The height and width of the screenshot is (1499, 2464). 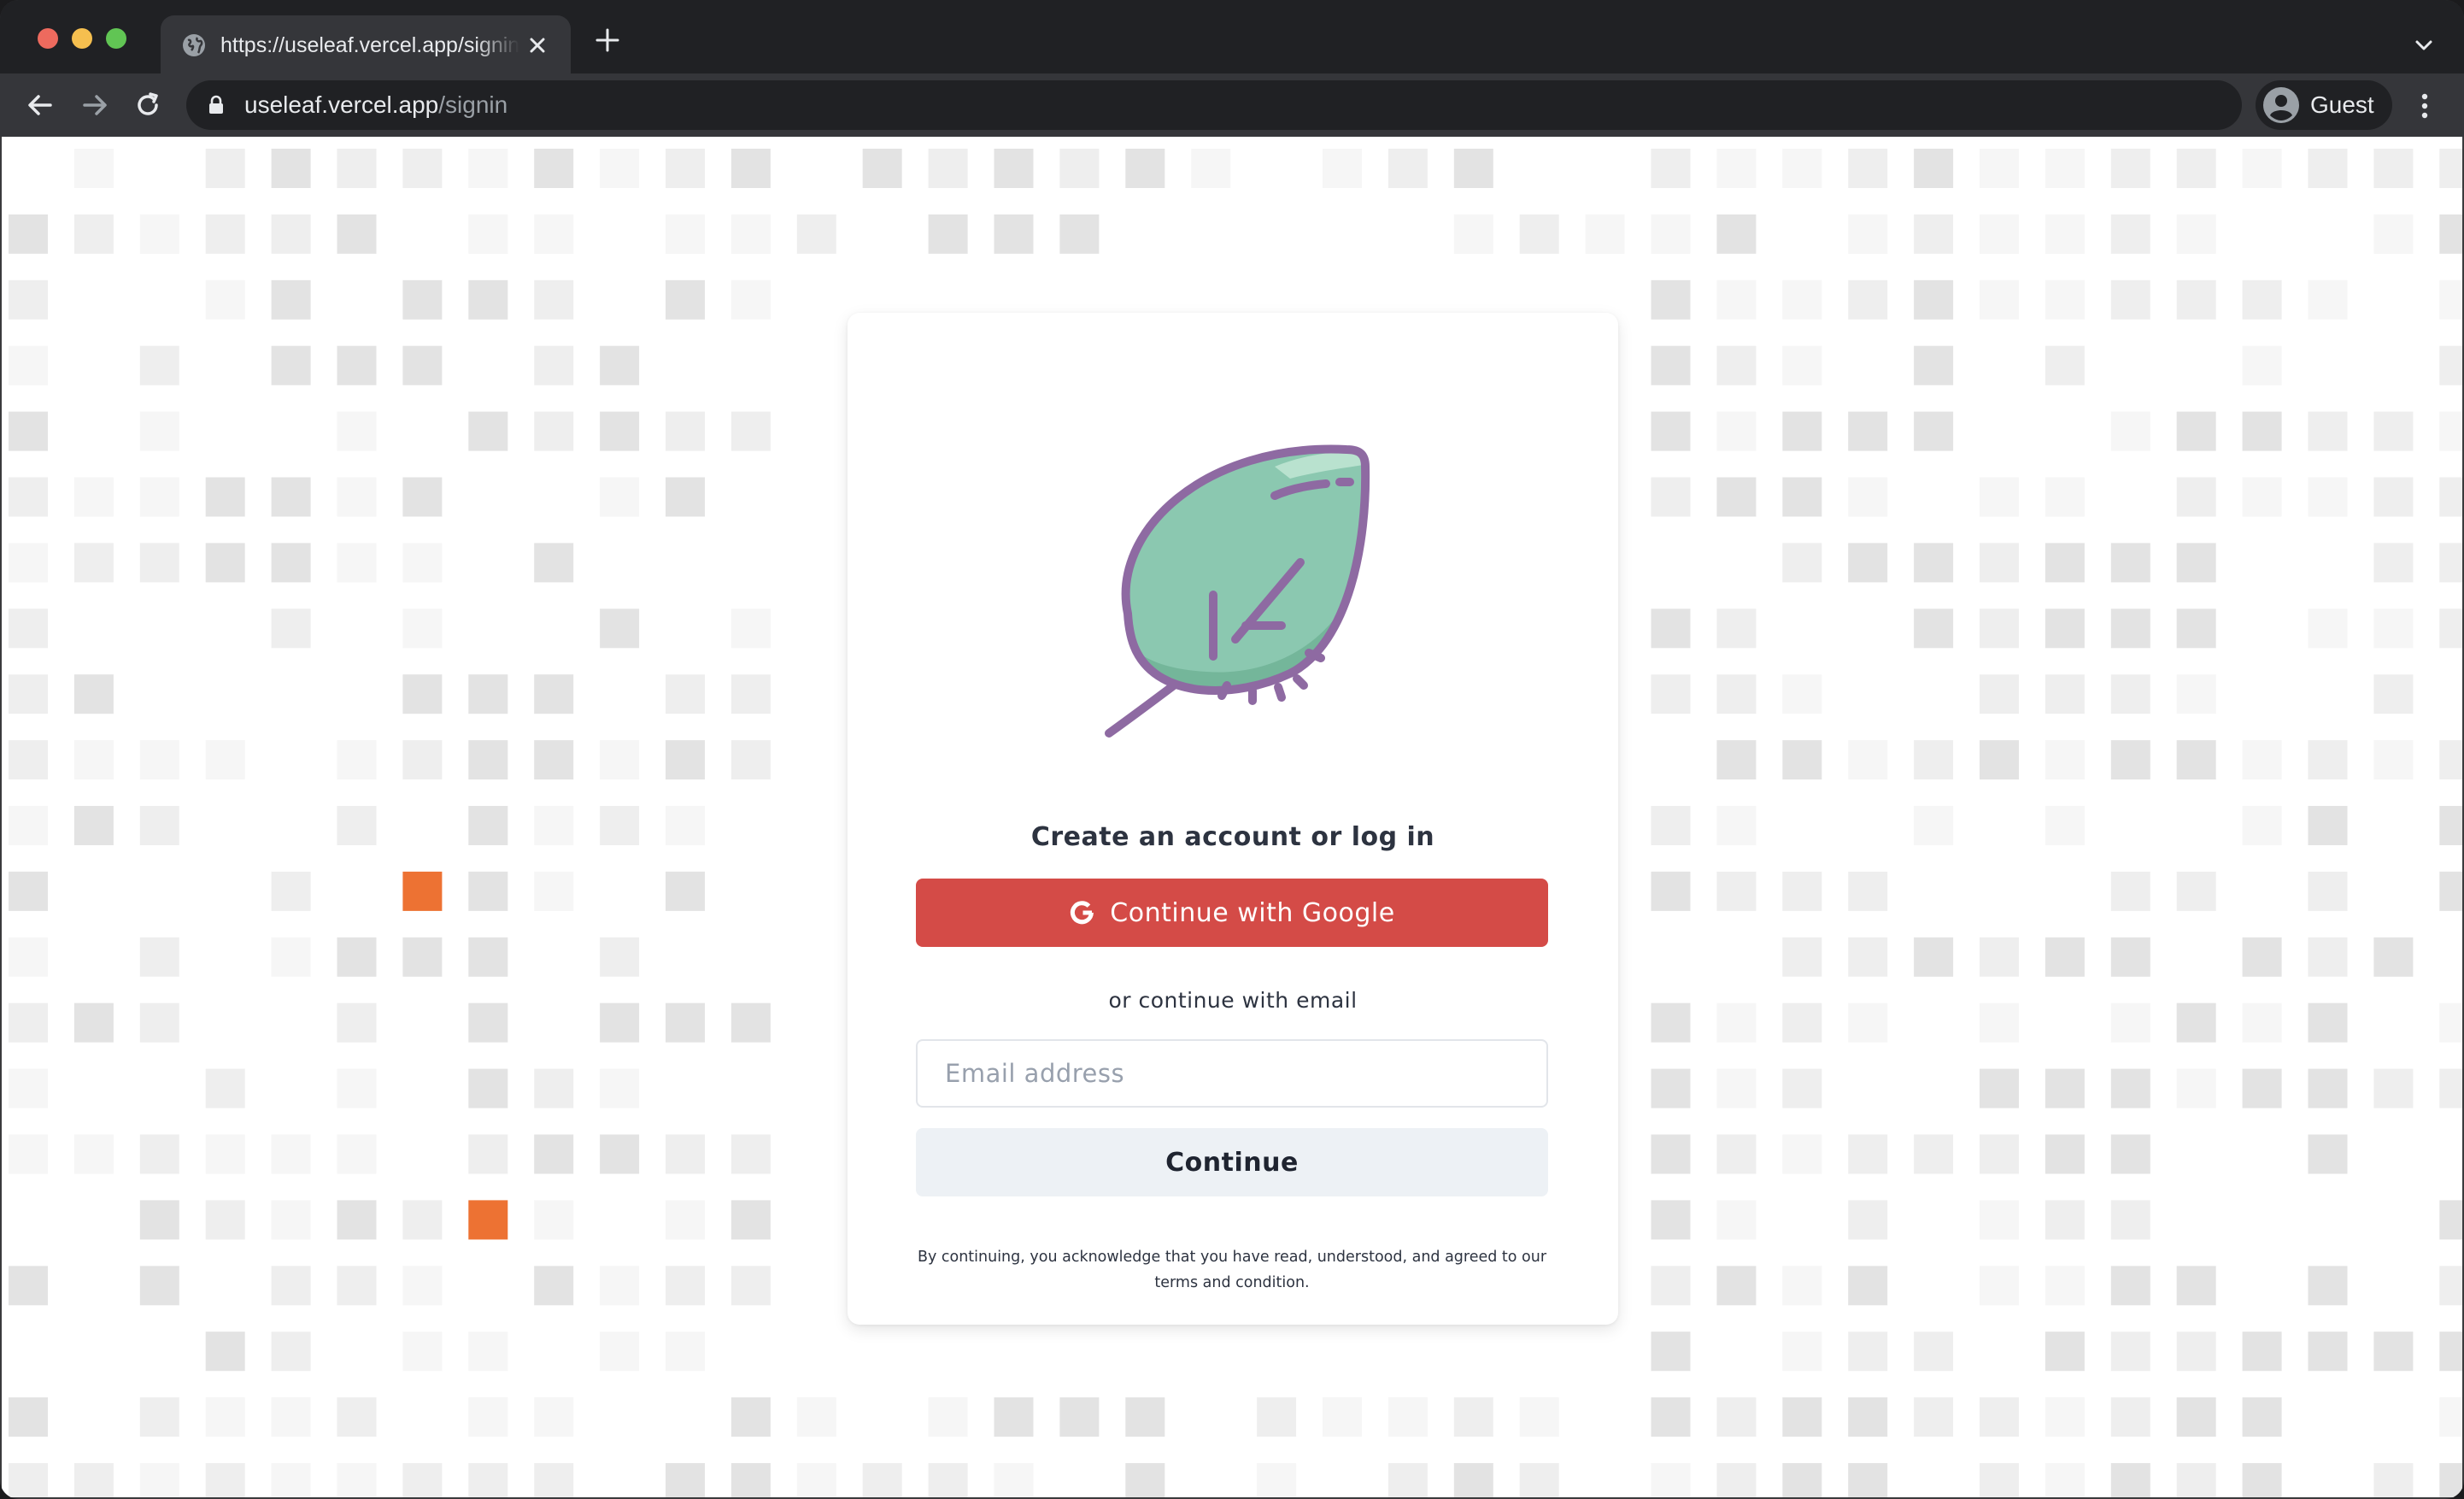 I want to click on url-text: useleaf.vercel.app/signin, so click(x=375, y=105).